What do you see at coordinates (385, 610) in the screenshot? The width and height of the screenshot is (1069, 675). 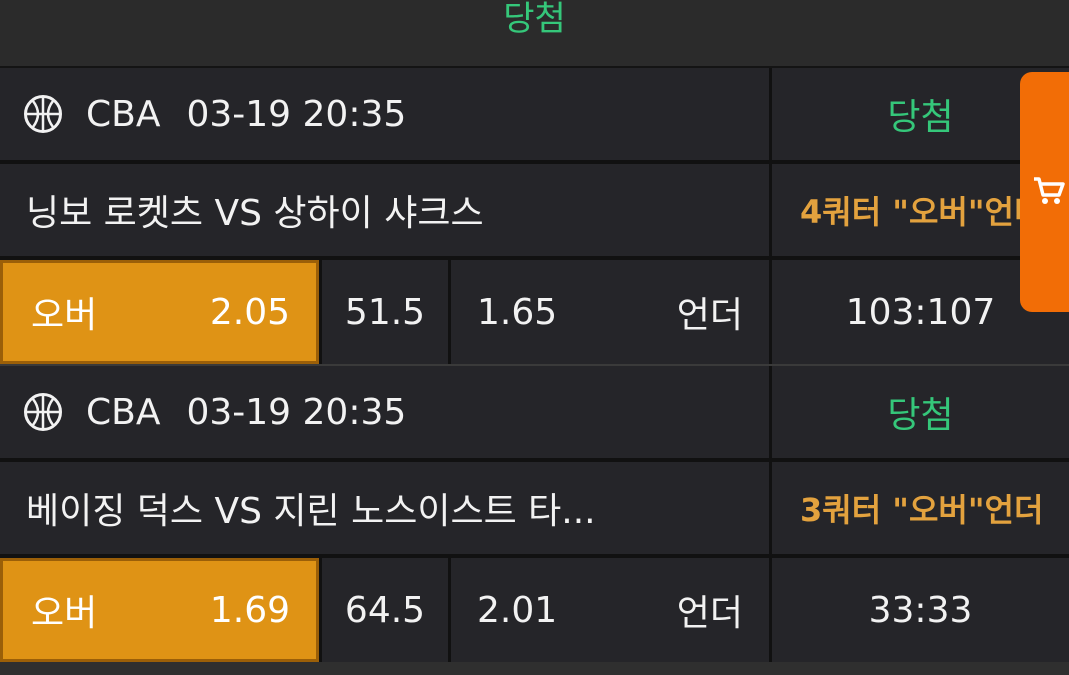 I see `handicap-line: 64.5` at bounding box center [385, 610].